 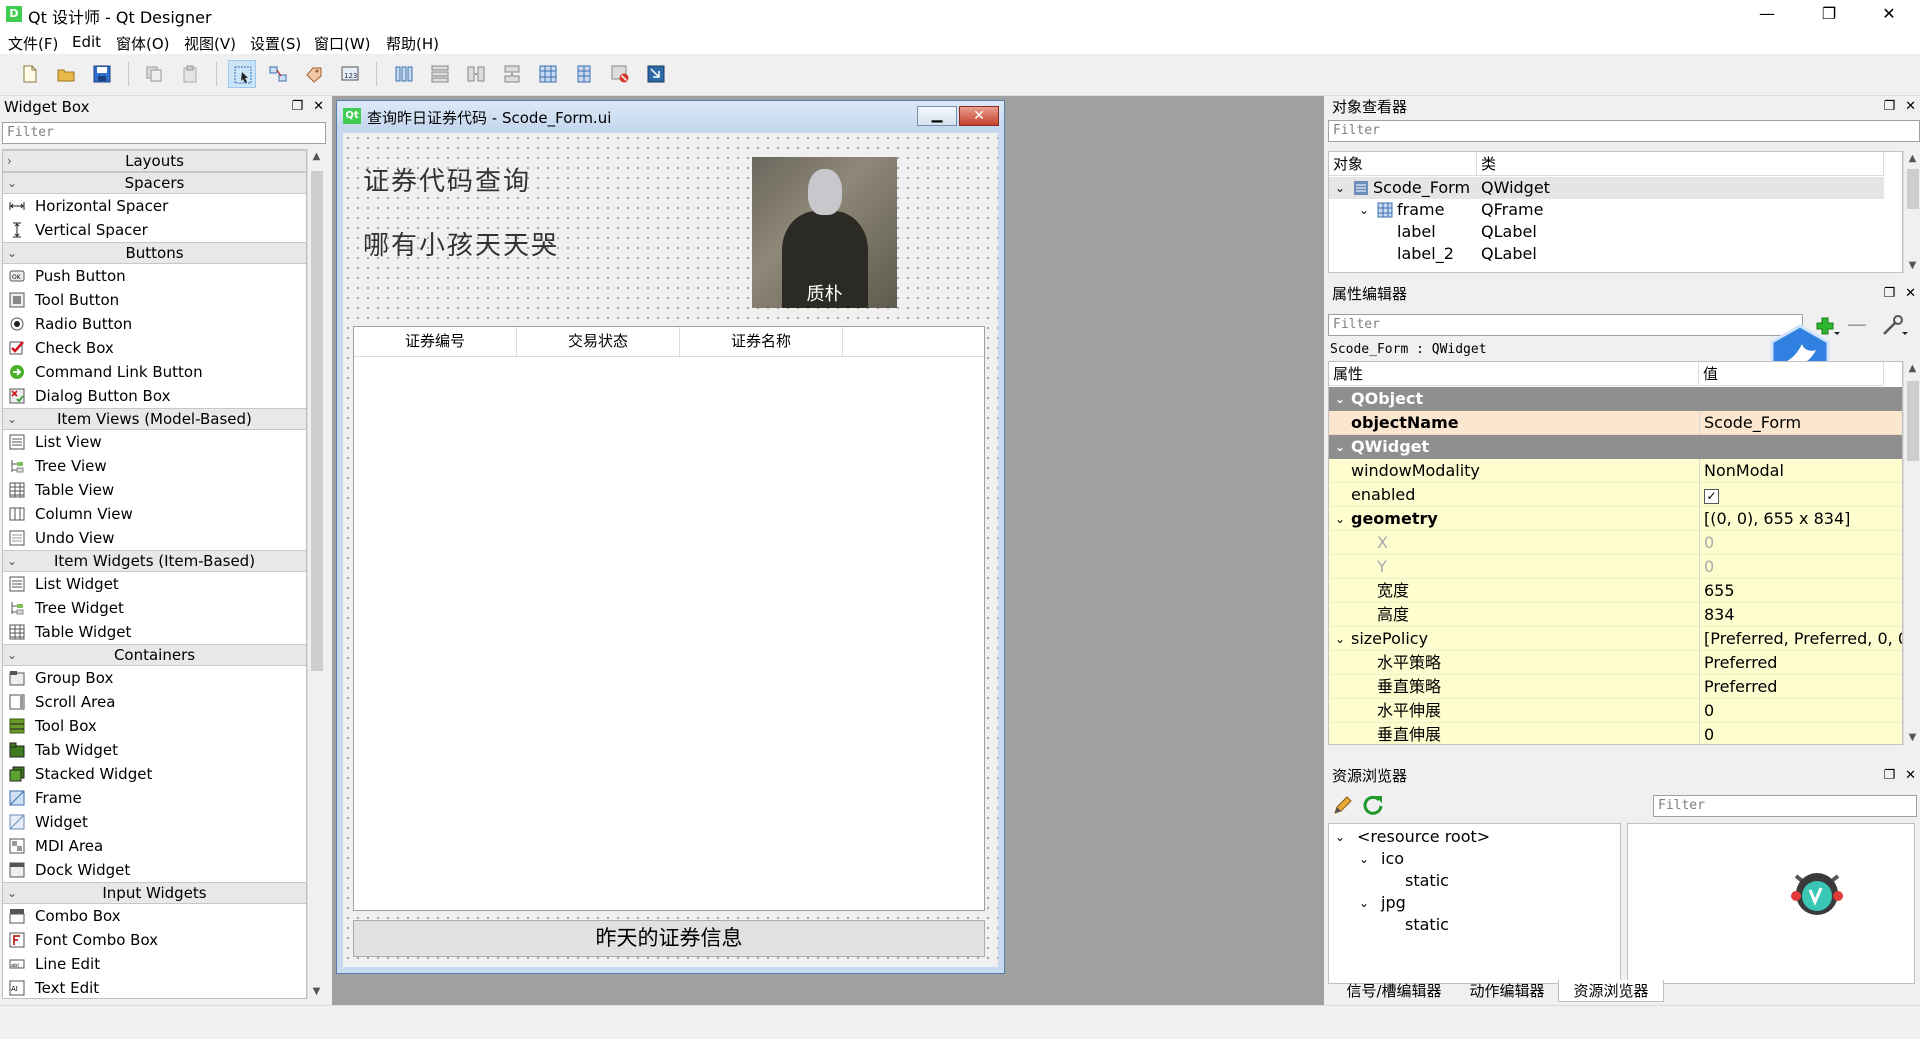 I want to click on property-value: 655, so click(x=1717, y=591).